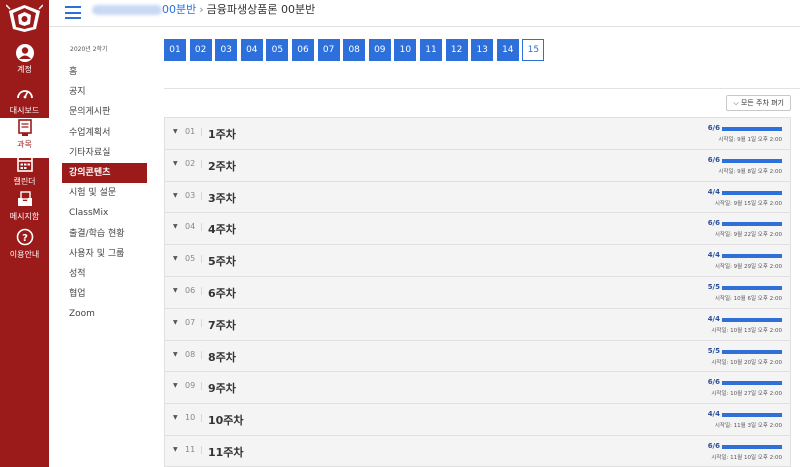 The width and height of the screenshot is (800, 467). I want to click on week-title: 10주차, so click(226, 420).